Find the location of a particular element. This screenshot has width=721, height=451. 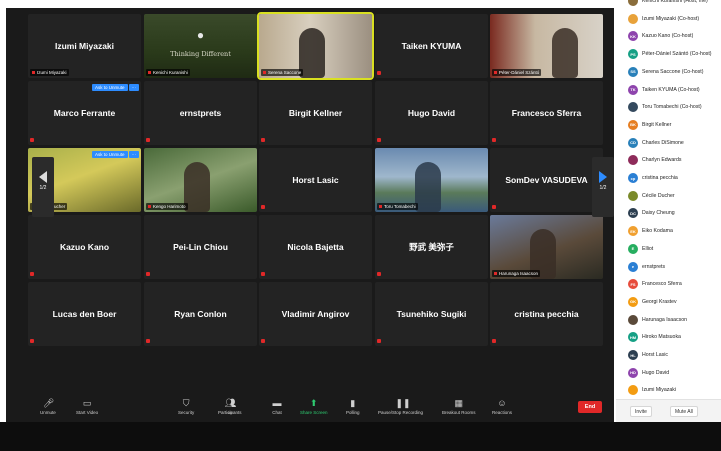

video-tile: ernstprets is located at coordinates (200, 113).